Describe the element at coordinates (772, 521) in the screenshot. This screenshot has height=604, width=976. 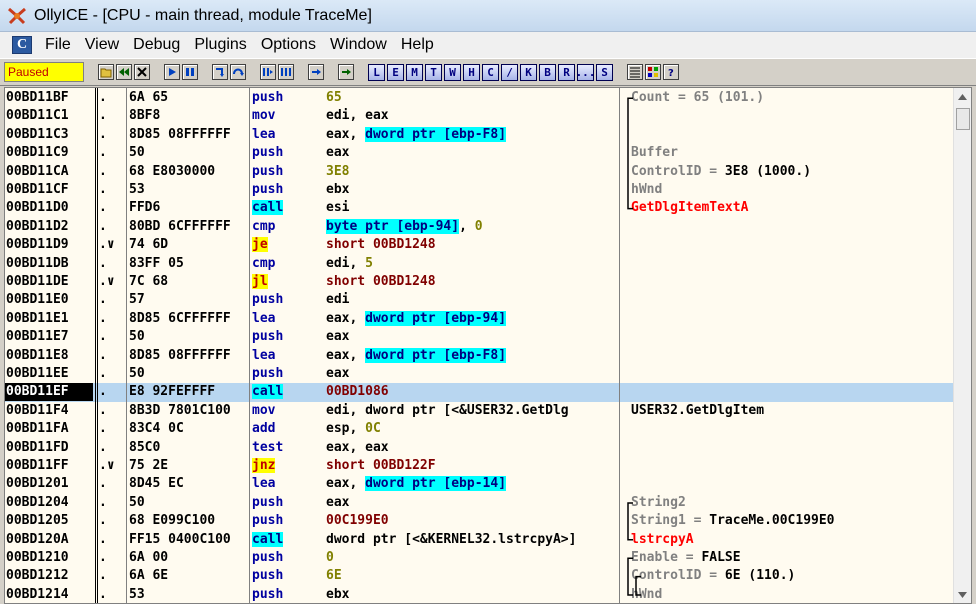
I see `comment-part: TraceMe.00C199E0` at that location.